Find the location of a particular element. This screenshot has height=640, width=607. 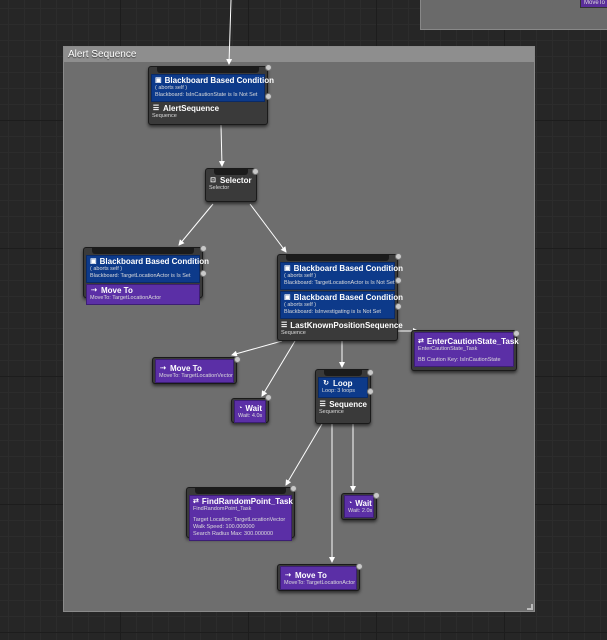

wire-right-moveto is located at coordinates (257, 348).